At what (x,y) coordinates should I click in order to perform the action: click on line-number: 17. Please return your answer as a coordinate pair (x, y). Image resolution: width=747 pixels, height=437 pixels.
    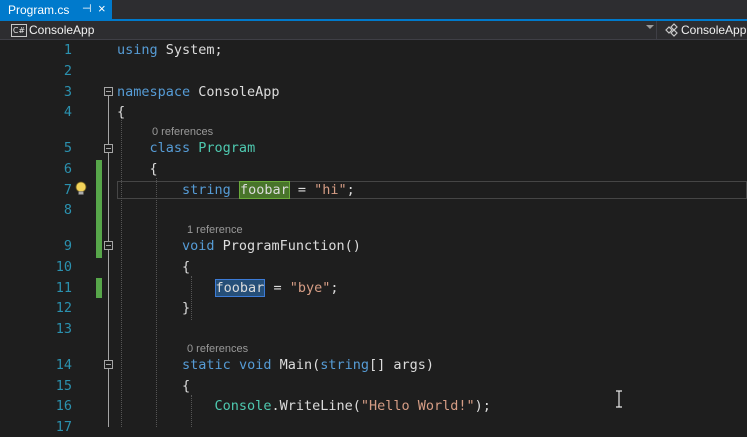
    Looking at the image, I should click on (63, 427).